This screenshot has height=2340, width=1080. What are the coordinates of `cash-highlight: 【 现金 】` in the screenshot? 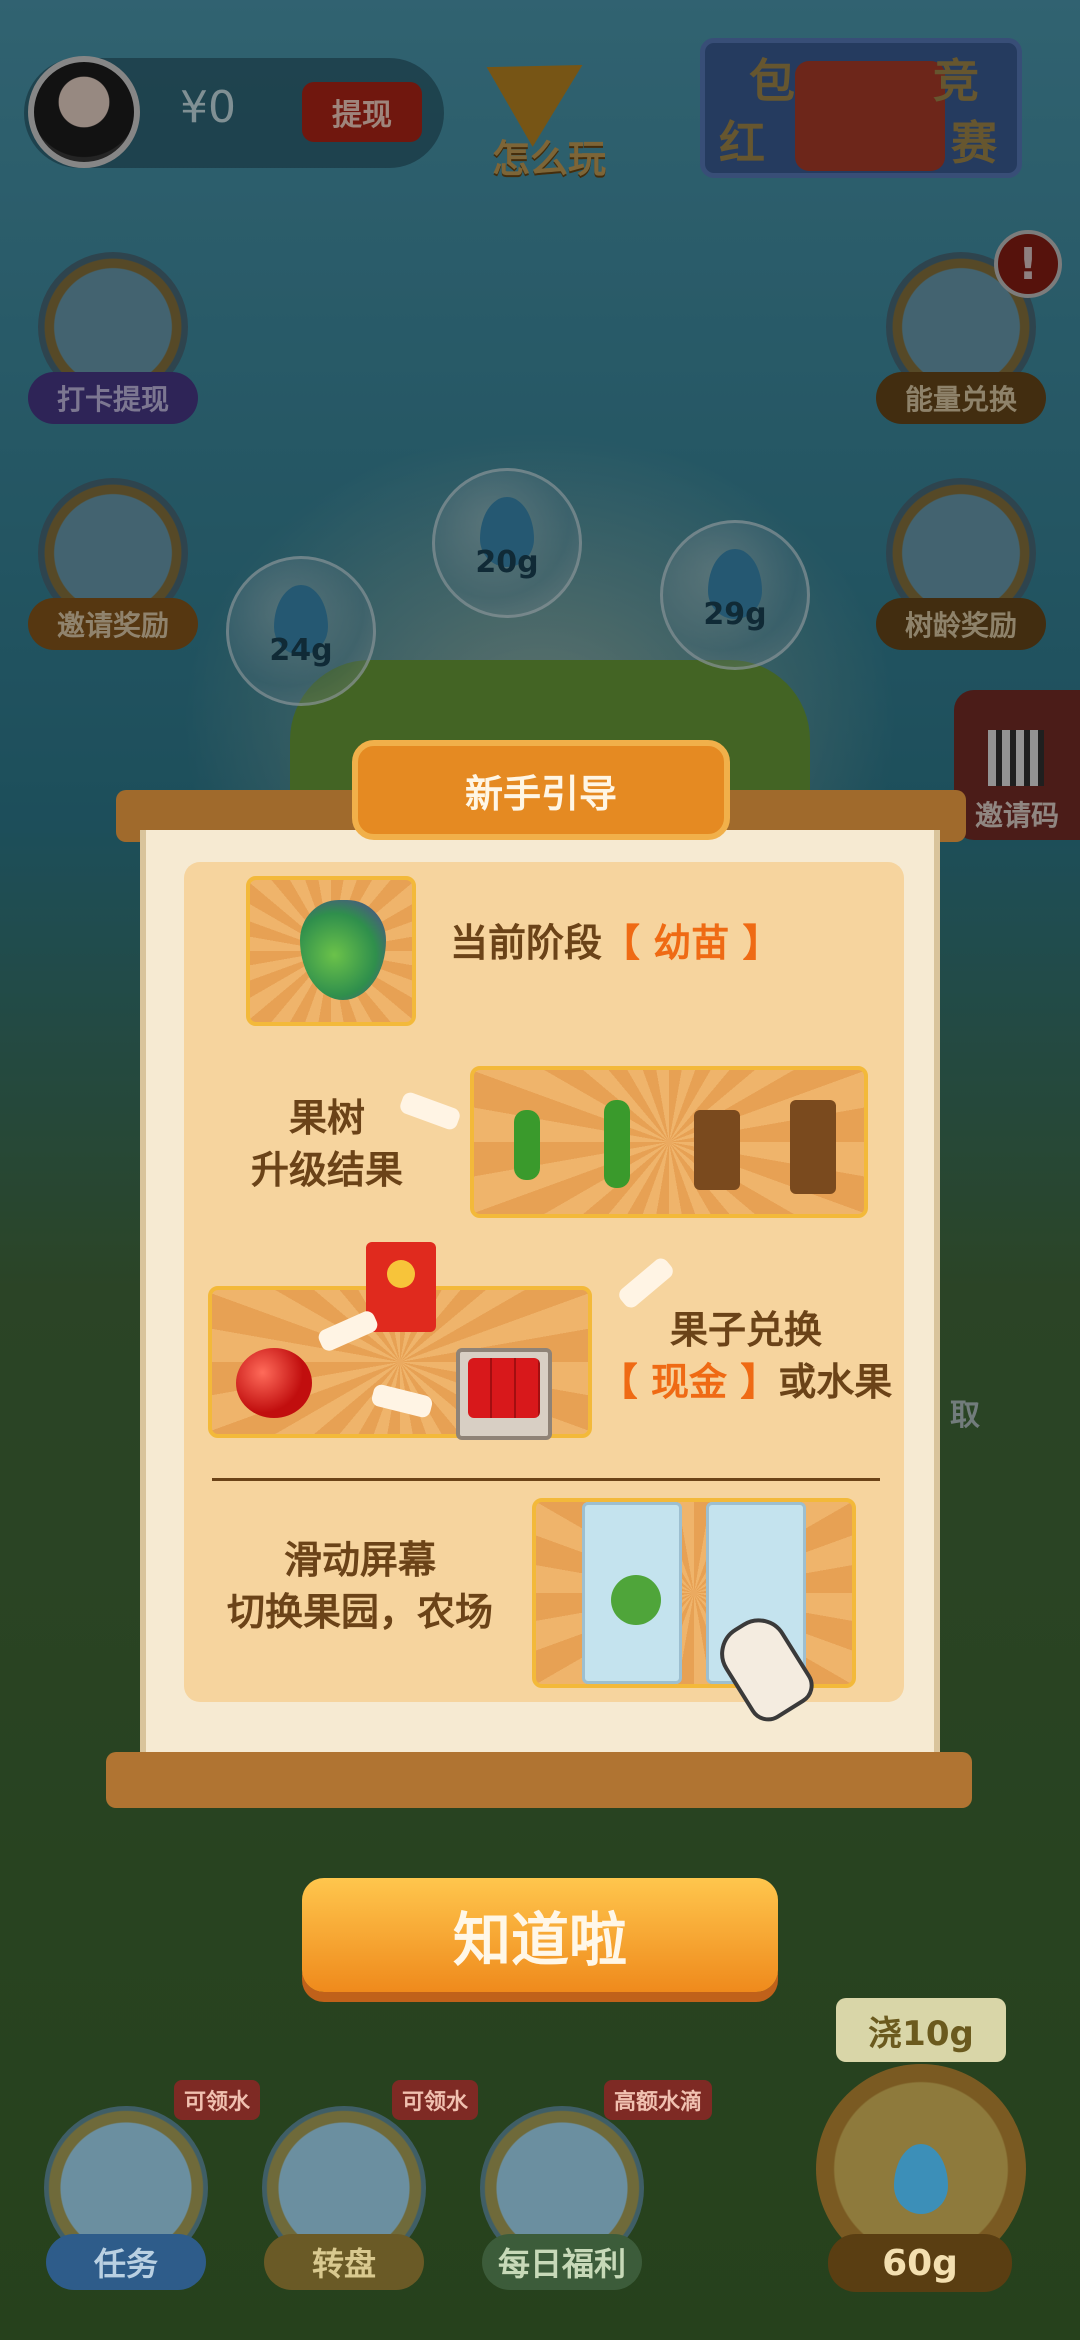 It's located at (689, 1382).